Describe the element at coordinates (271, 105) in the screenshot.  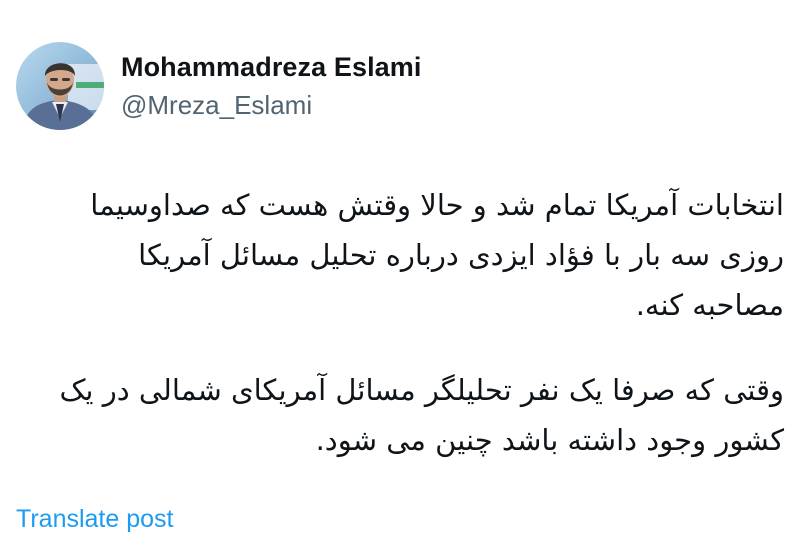
I see `author-handle: @Mreza_Eslami` at that location.